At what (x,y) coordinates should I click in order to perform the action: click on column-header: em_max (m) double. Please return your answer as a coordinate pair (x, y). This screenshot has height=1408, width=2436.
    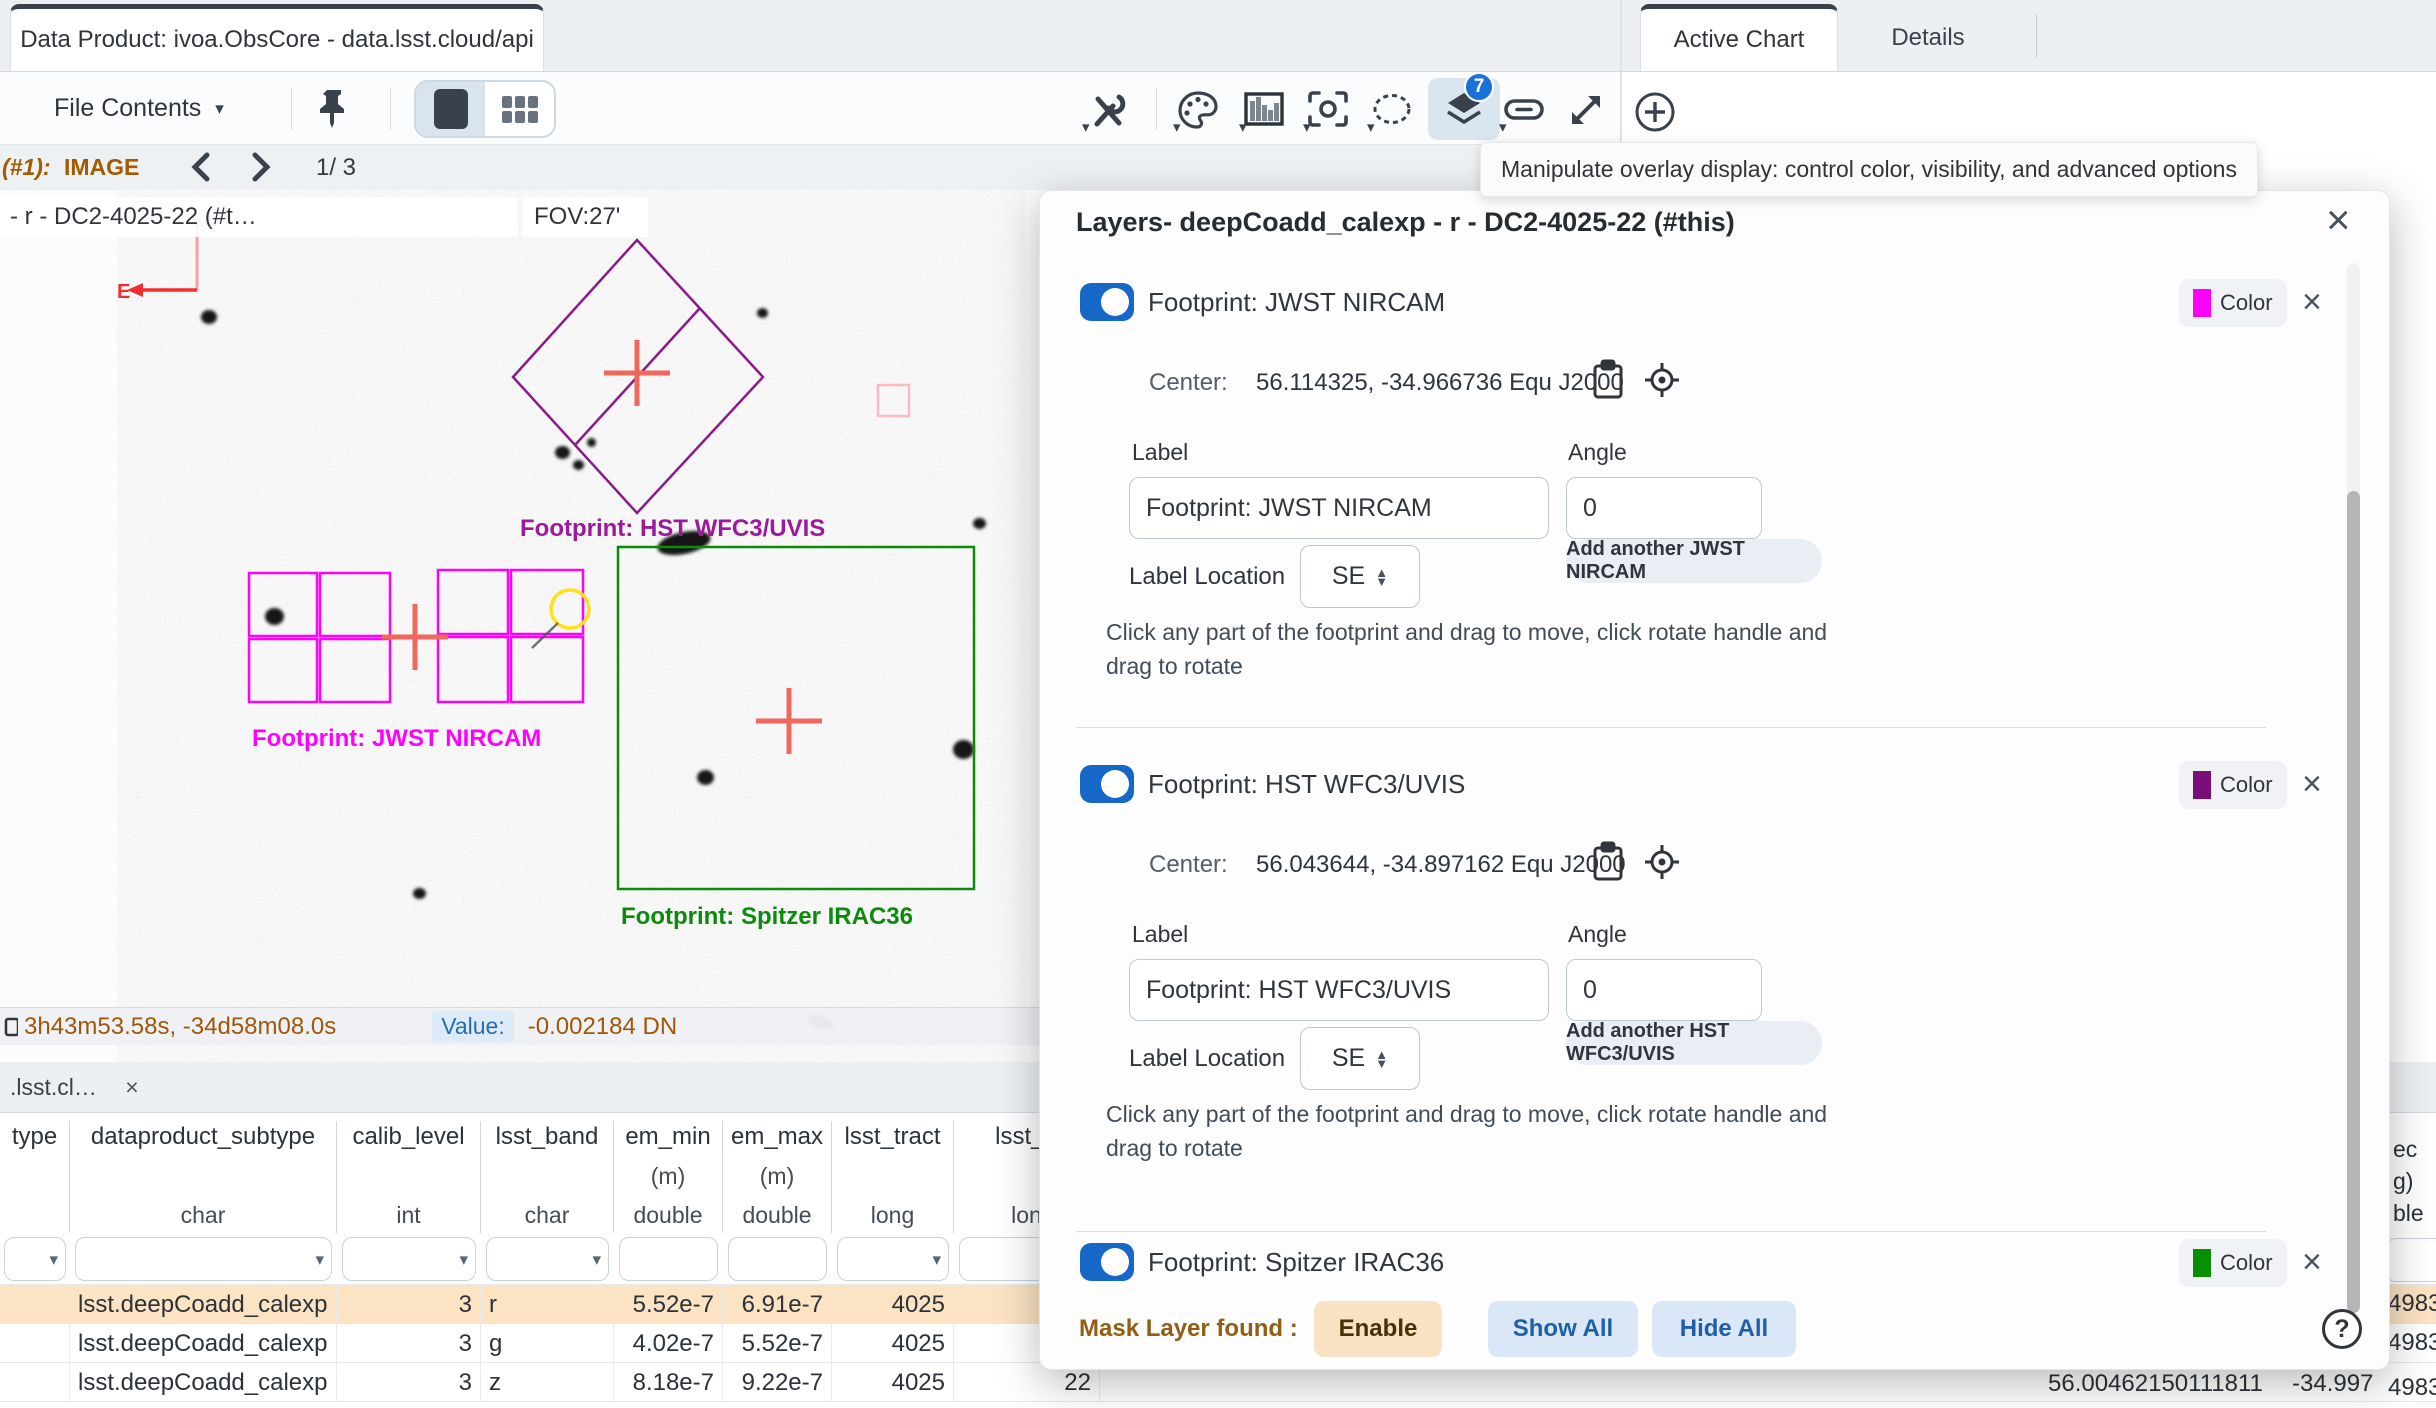
    Looking at the image, I should click on (777, 1177).